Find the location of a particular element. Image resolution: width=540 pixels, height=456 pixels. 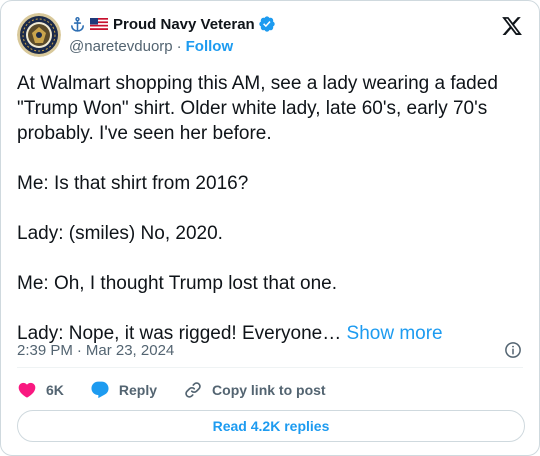

tweet-line: Me: Is that shirt from 2016? is located at coordinates (133, 183).